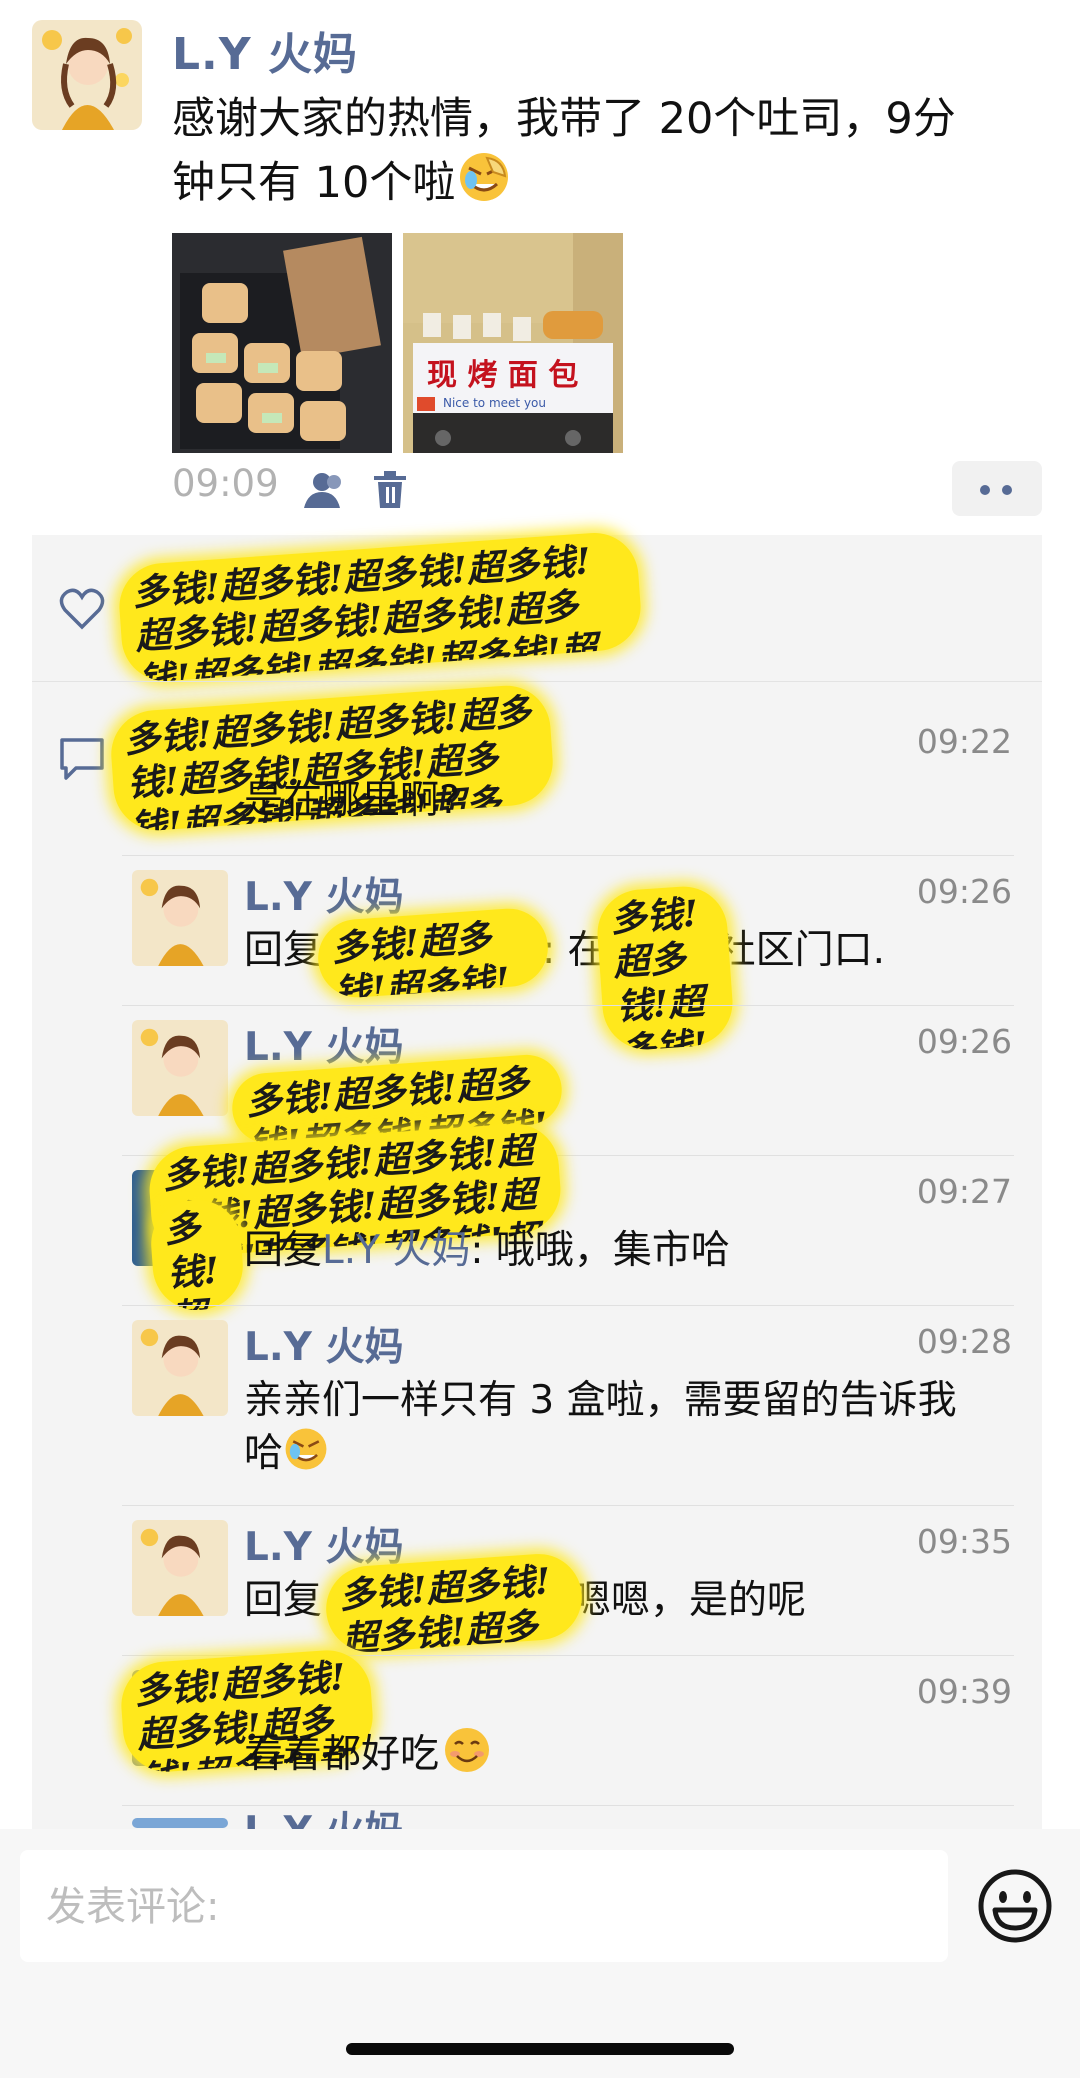  I want to click on comment-text-body: : 哦哦，集市哈, so click(600, 1250).